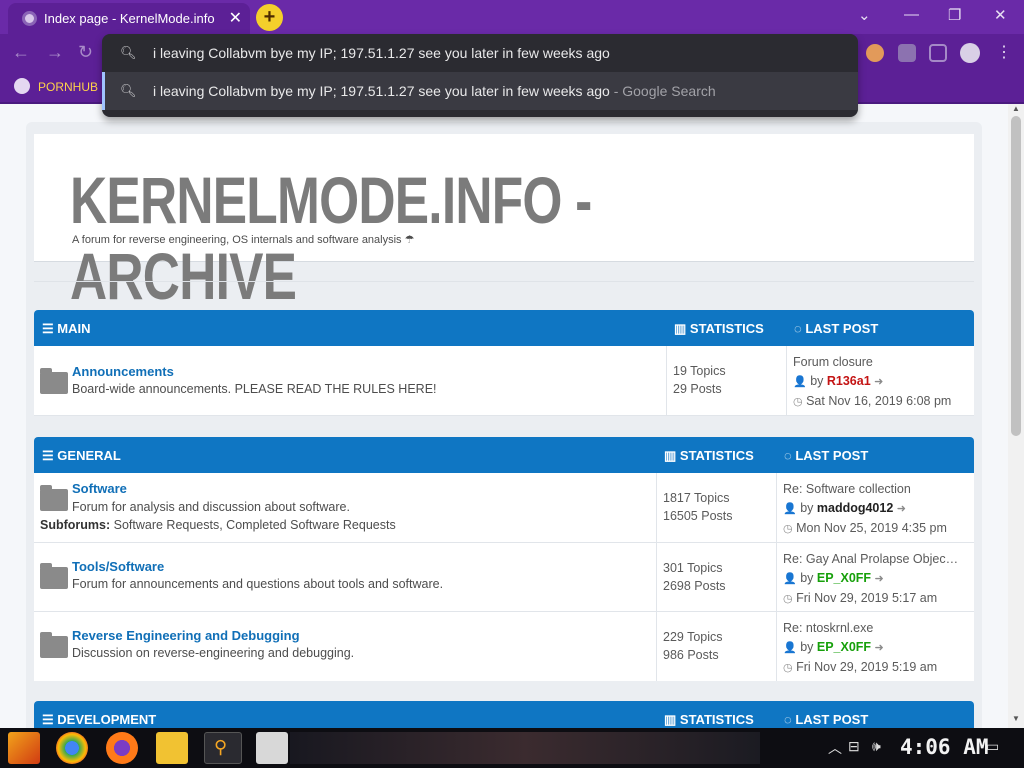 The width and height of the screenshot is (1024, 768). Describe the element at coordinates (1004, 52) in the screenshot. I see `menu-dots-icon: ⋮` at that location.